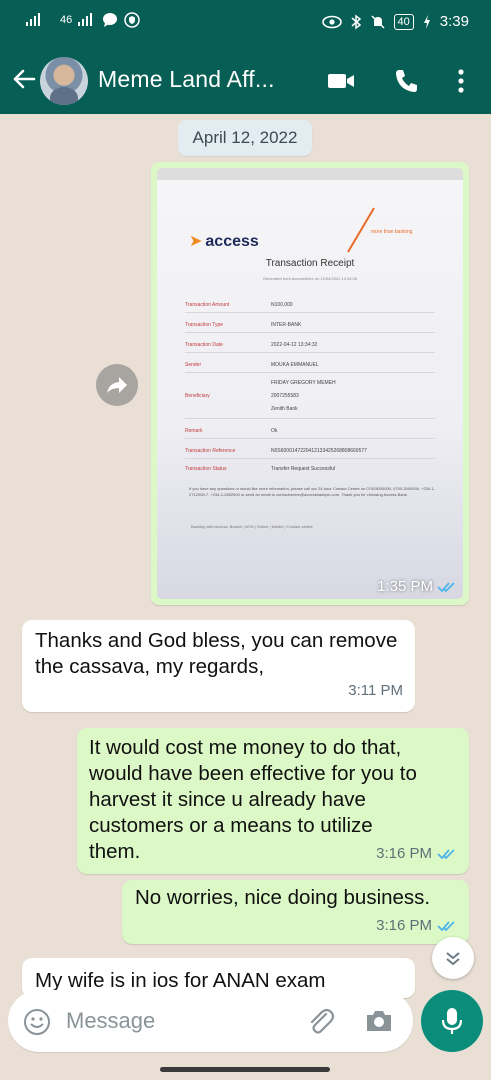  Describe the element at coordinates (210, 1021) in the screenshot. I see `message-composer: Message` at that location.